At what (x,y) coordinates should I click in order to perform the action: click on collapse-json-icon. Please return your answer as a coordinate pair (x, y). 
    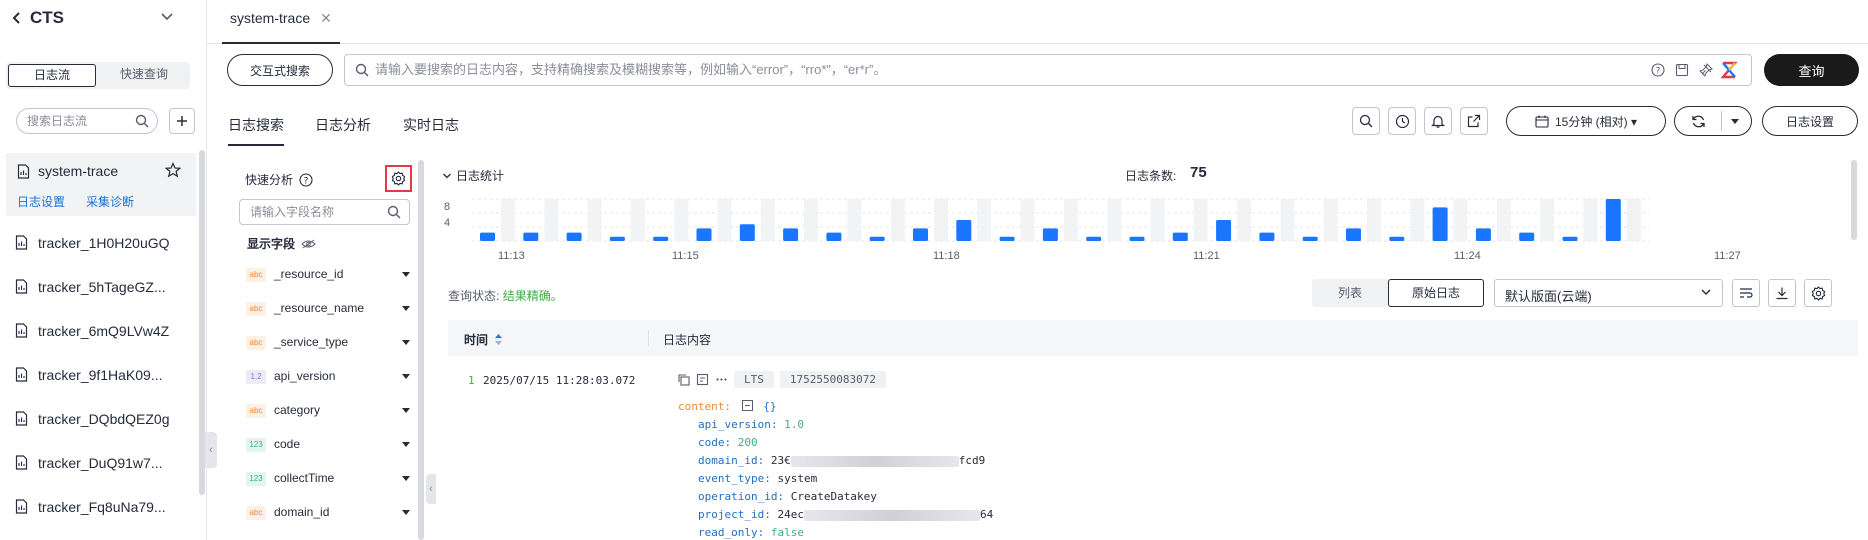
    Looking at the image, I should click on (747, 405).